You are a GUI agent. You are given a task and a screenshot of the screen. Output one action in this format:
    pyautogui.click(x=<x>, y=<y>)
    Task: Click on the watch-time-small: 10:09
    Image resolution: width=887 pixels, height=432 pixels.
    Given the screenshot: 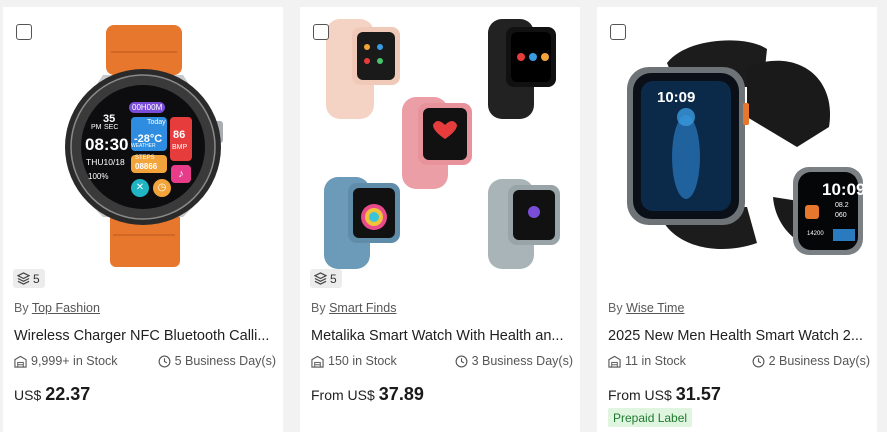 What is the action you would take?
    pyautogui.click(x=844, y=189)
    